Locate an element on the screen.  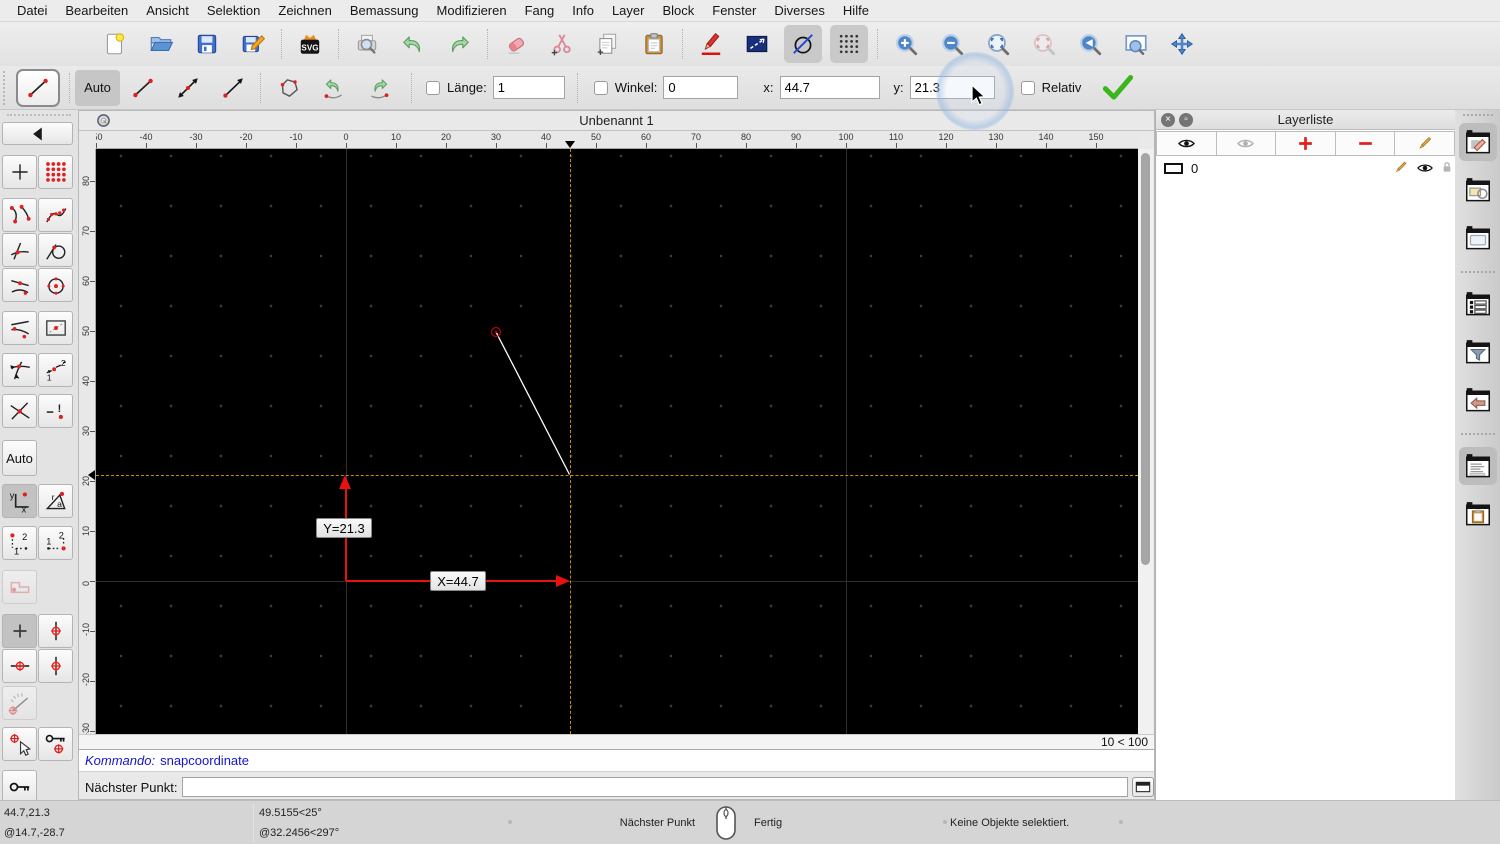
grid-toggle-button is located at coordinates (849, 44).